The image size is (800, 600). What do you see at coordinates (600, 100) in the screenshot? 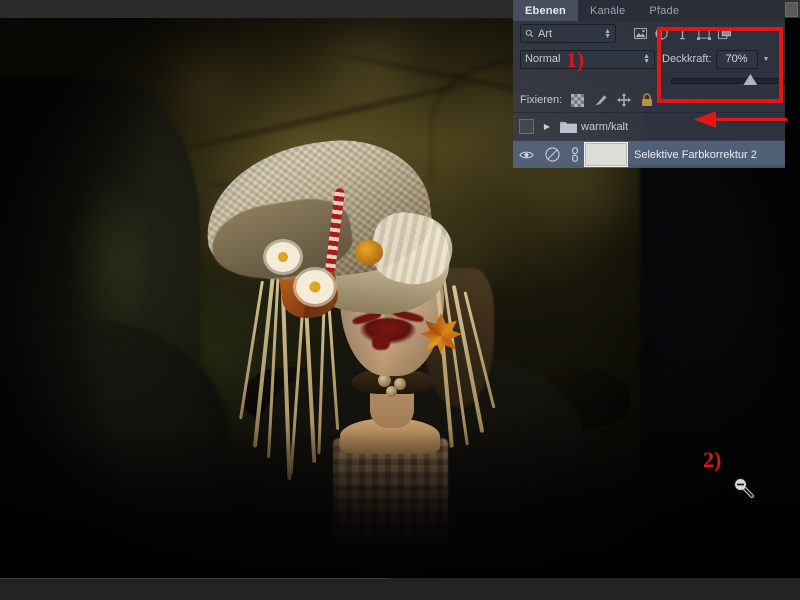
I see `lock-image-icon` at bounding box center [600, 100].